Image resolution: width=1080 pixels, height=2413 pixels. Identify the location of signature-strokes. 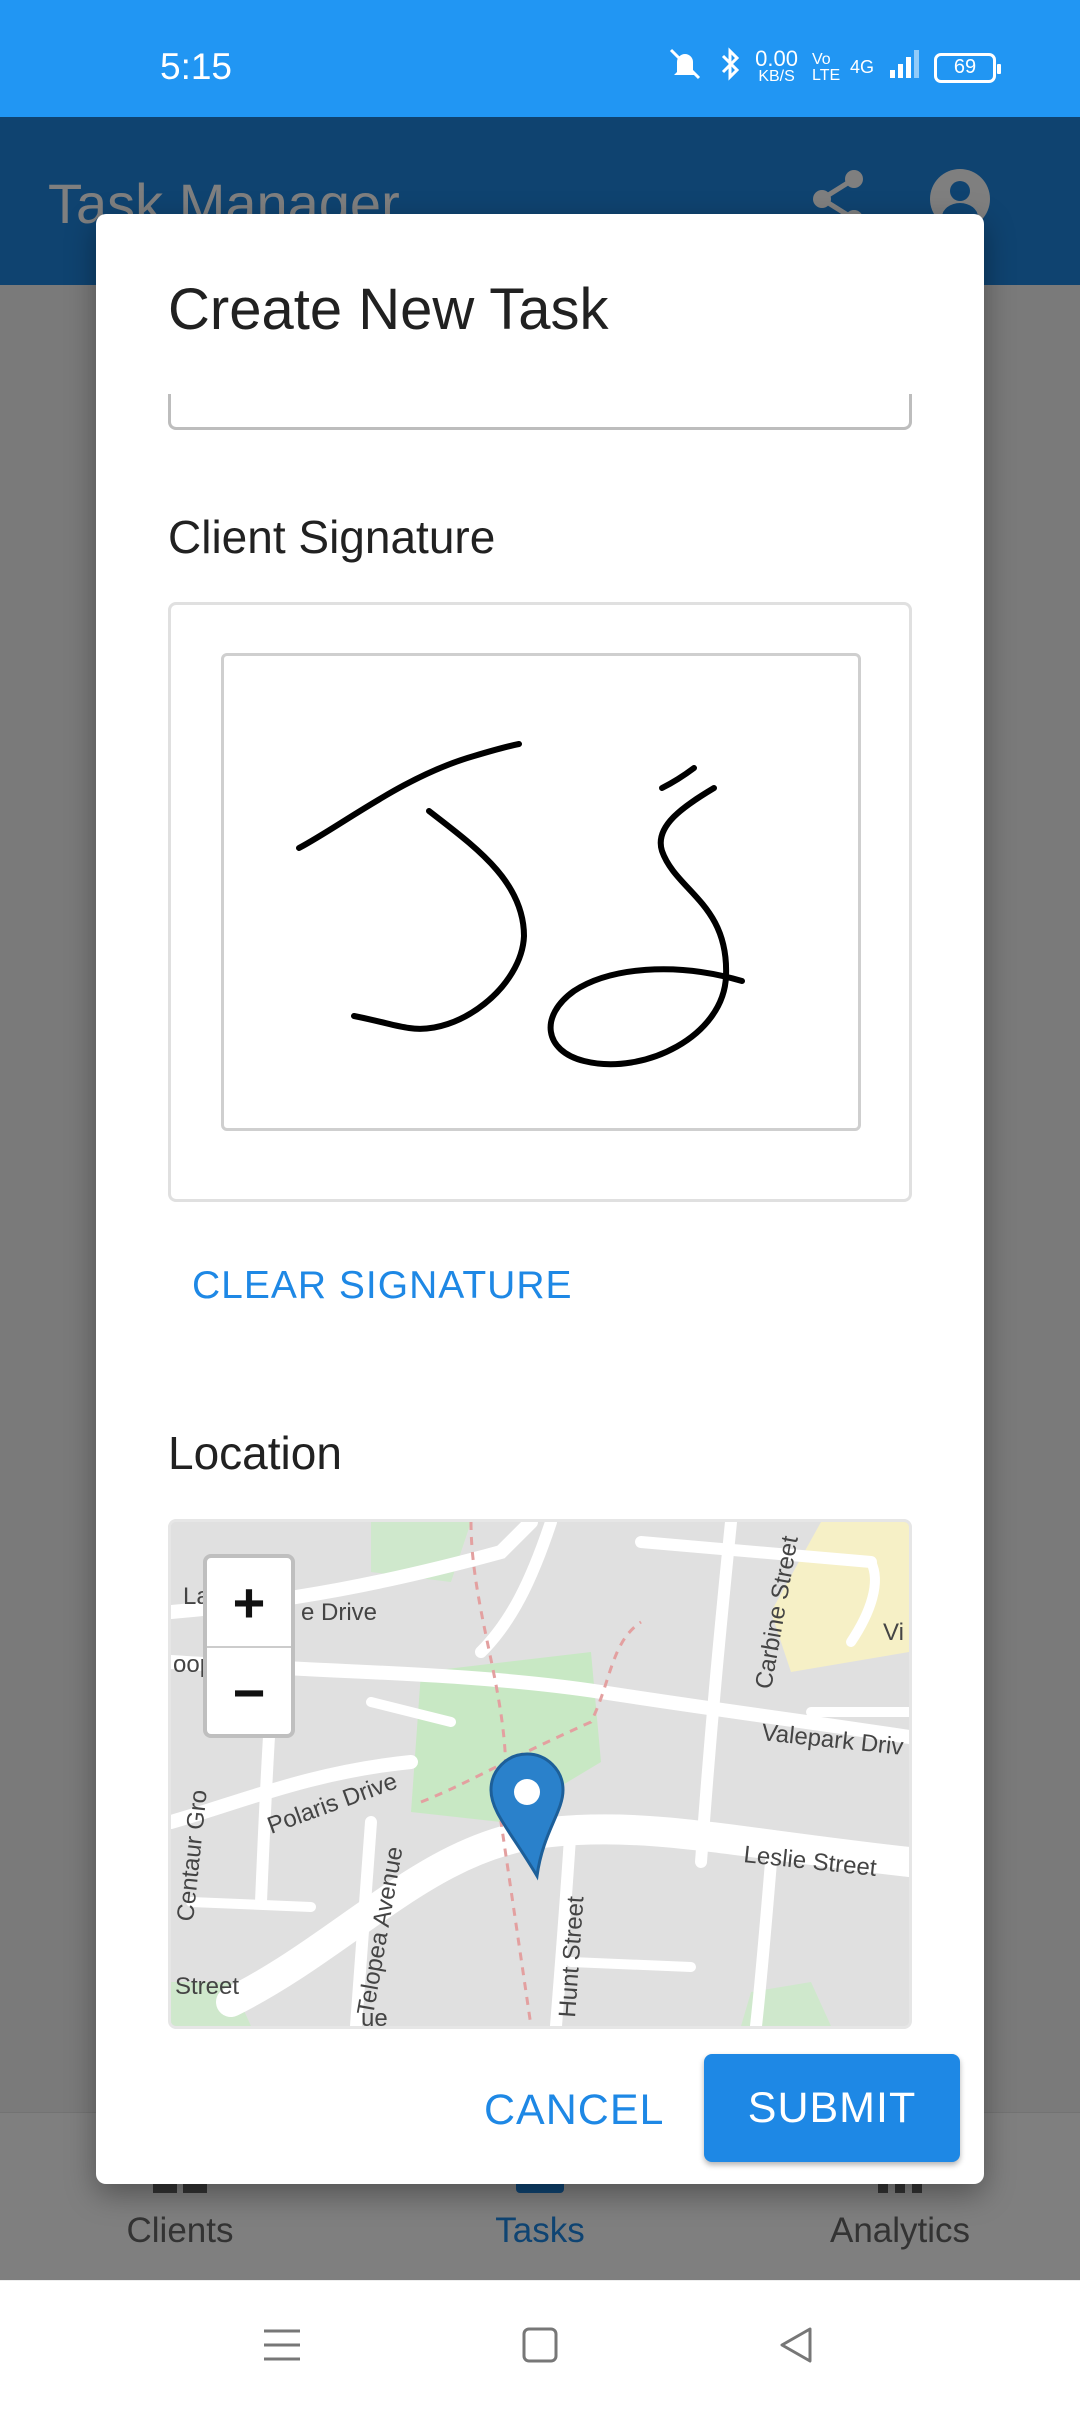
(520, 904).